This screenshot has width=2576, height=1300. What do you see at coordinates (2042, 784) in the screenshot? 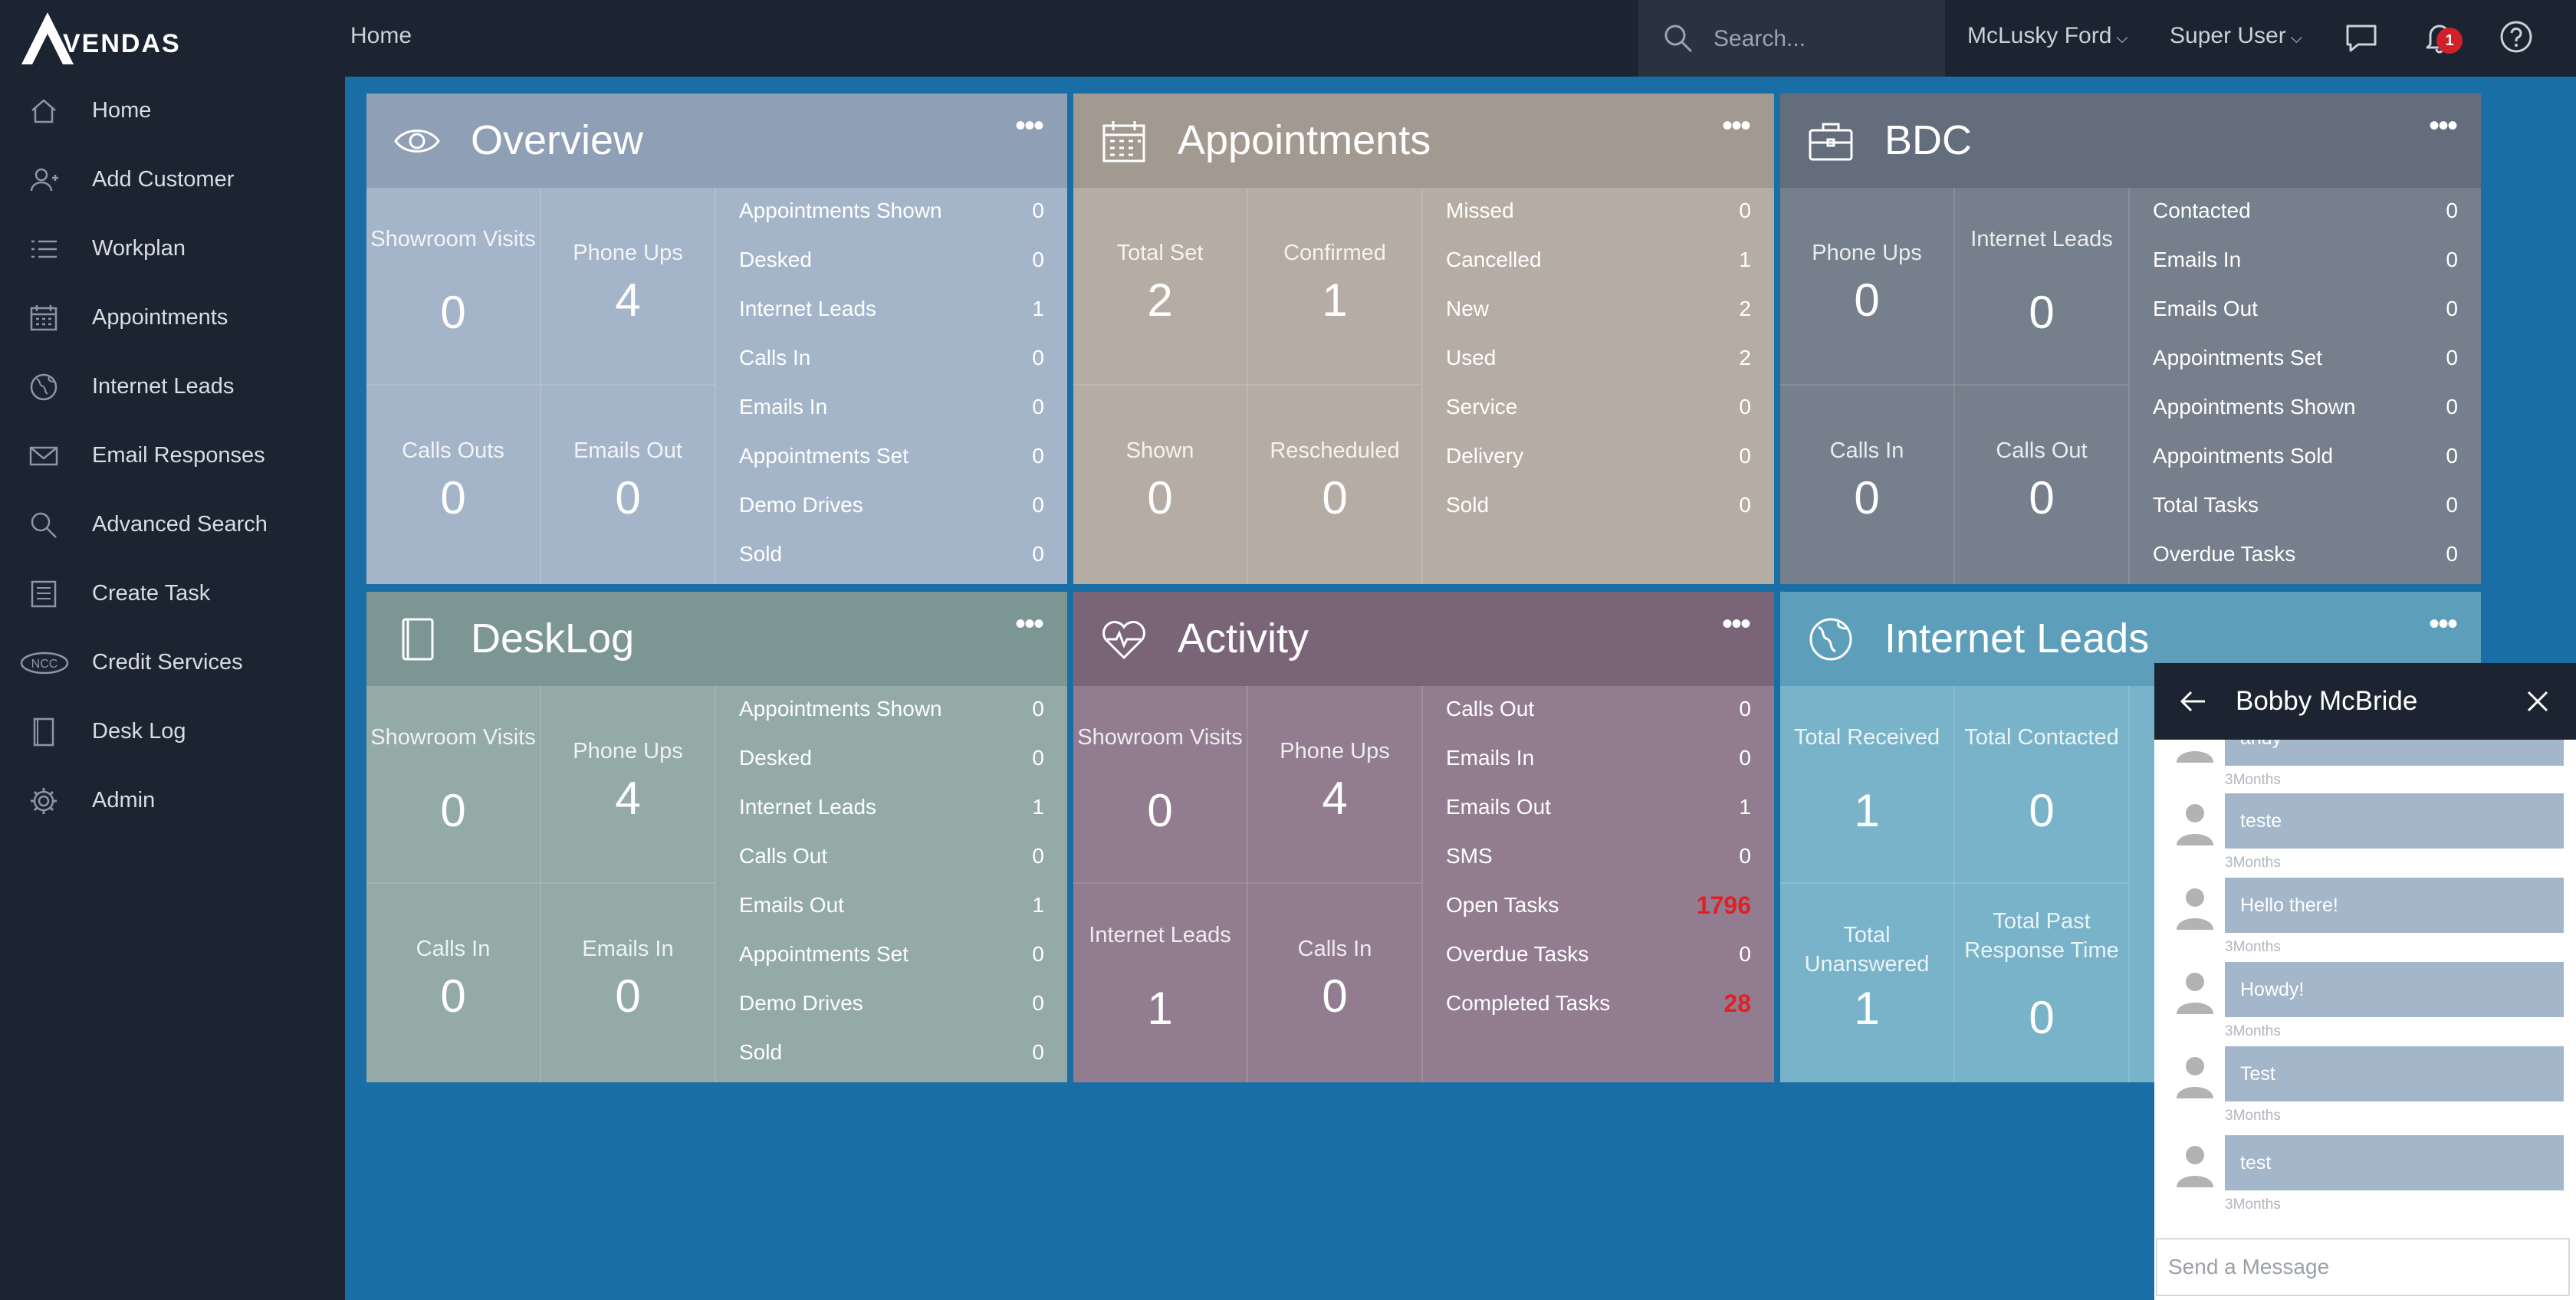
I see `stat-tile: Total Contacted 0` at bounding box center [2042, 784].